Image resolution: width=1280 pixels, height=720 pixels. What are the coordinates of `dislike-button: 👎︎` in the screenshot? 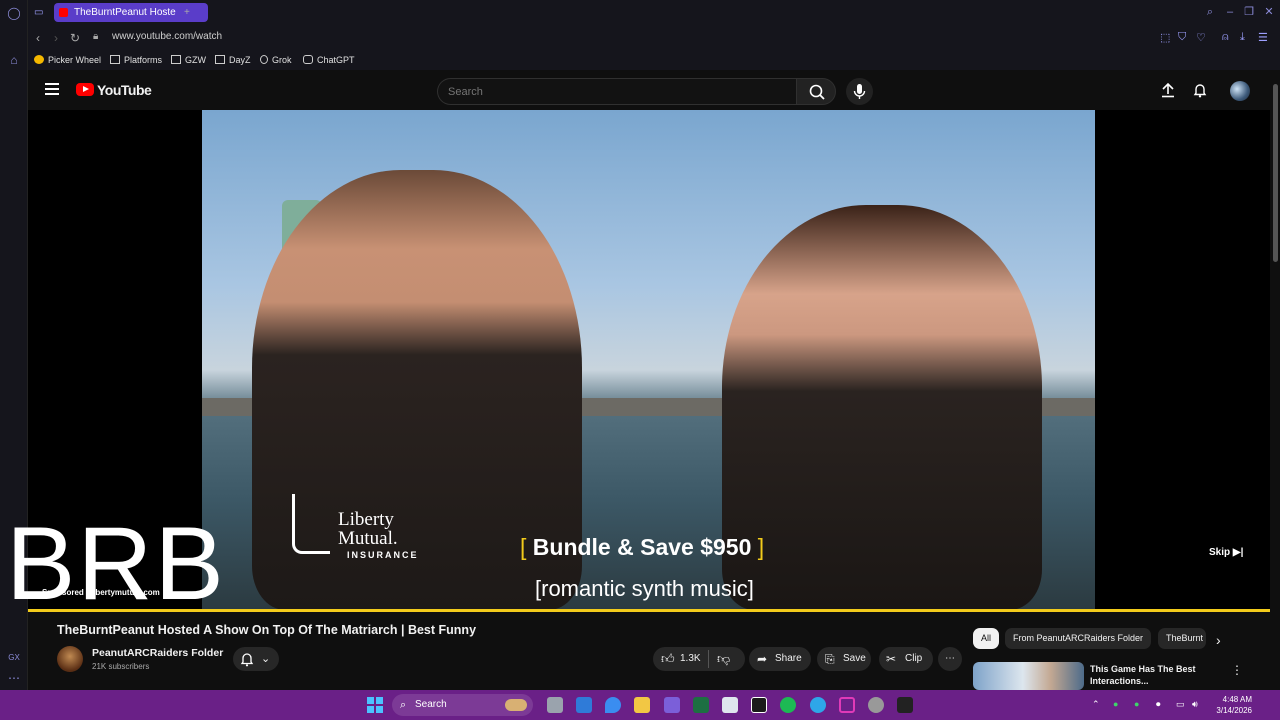 It's located at (723, 659).